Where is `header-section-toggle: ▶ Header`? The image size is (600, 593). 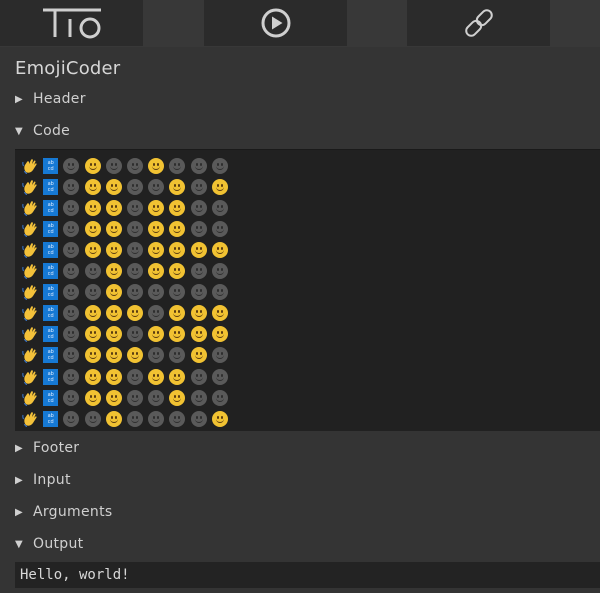 header-section-toggle: ▶ Header is located at coordinates (50, 99).